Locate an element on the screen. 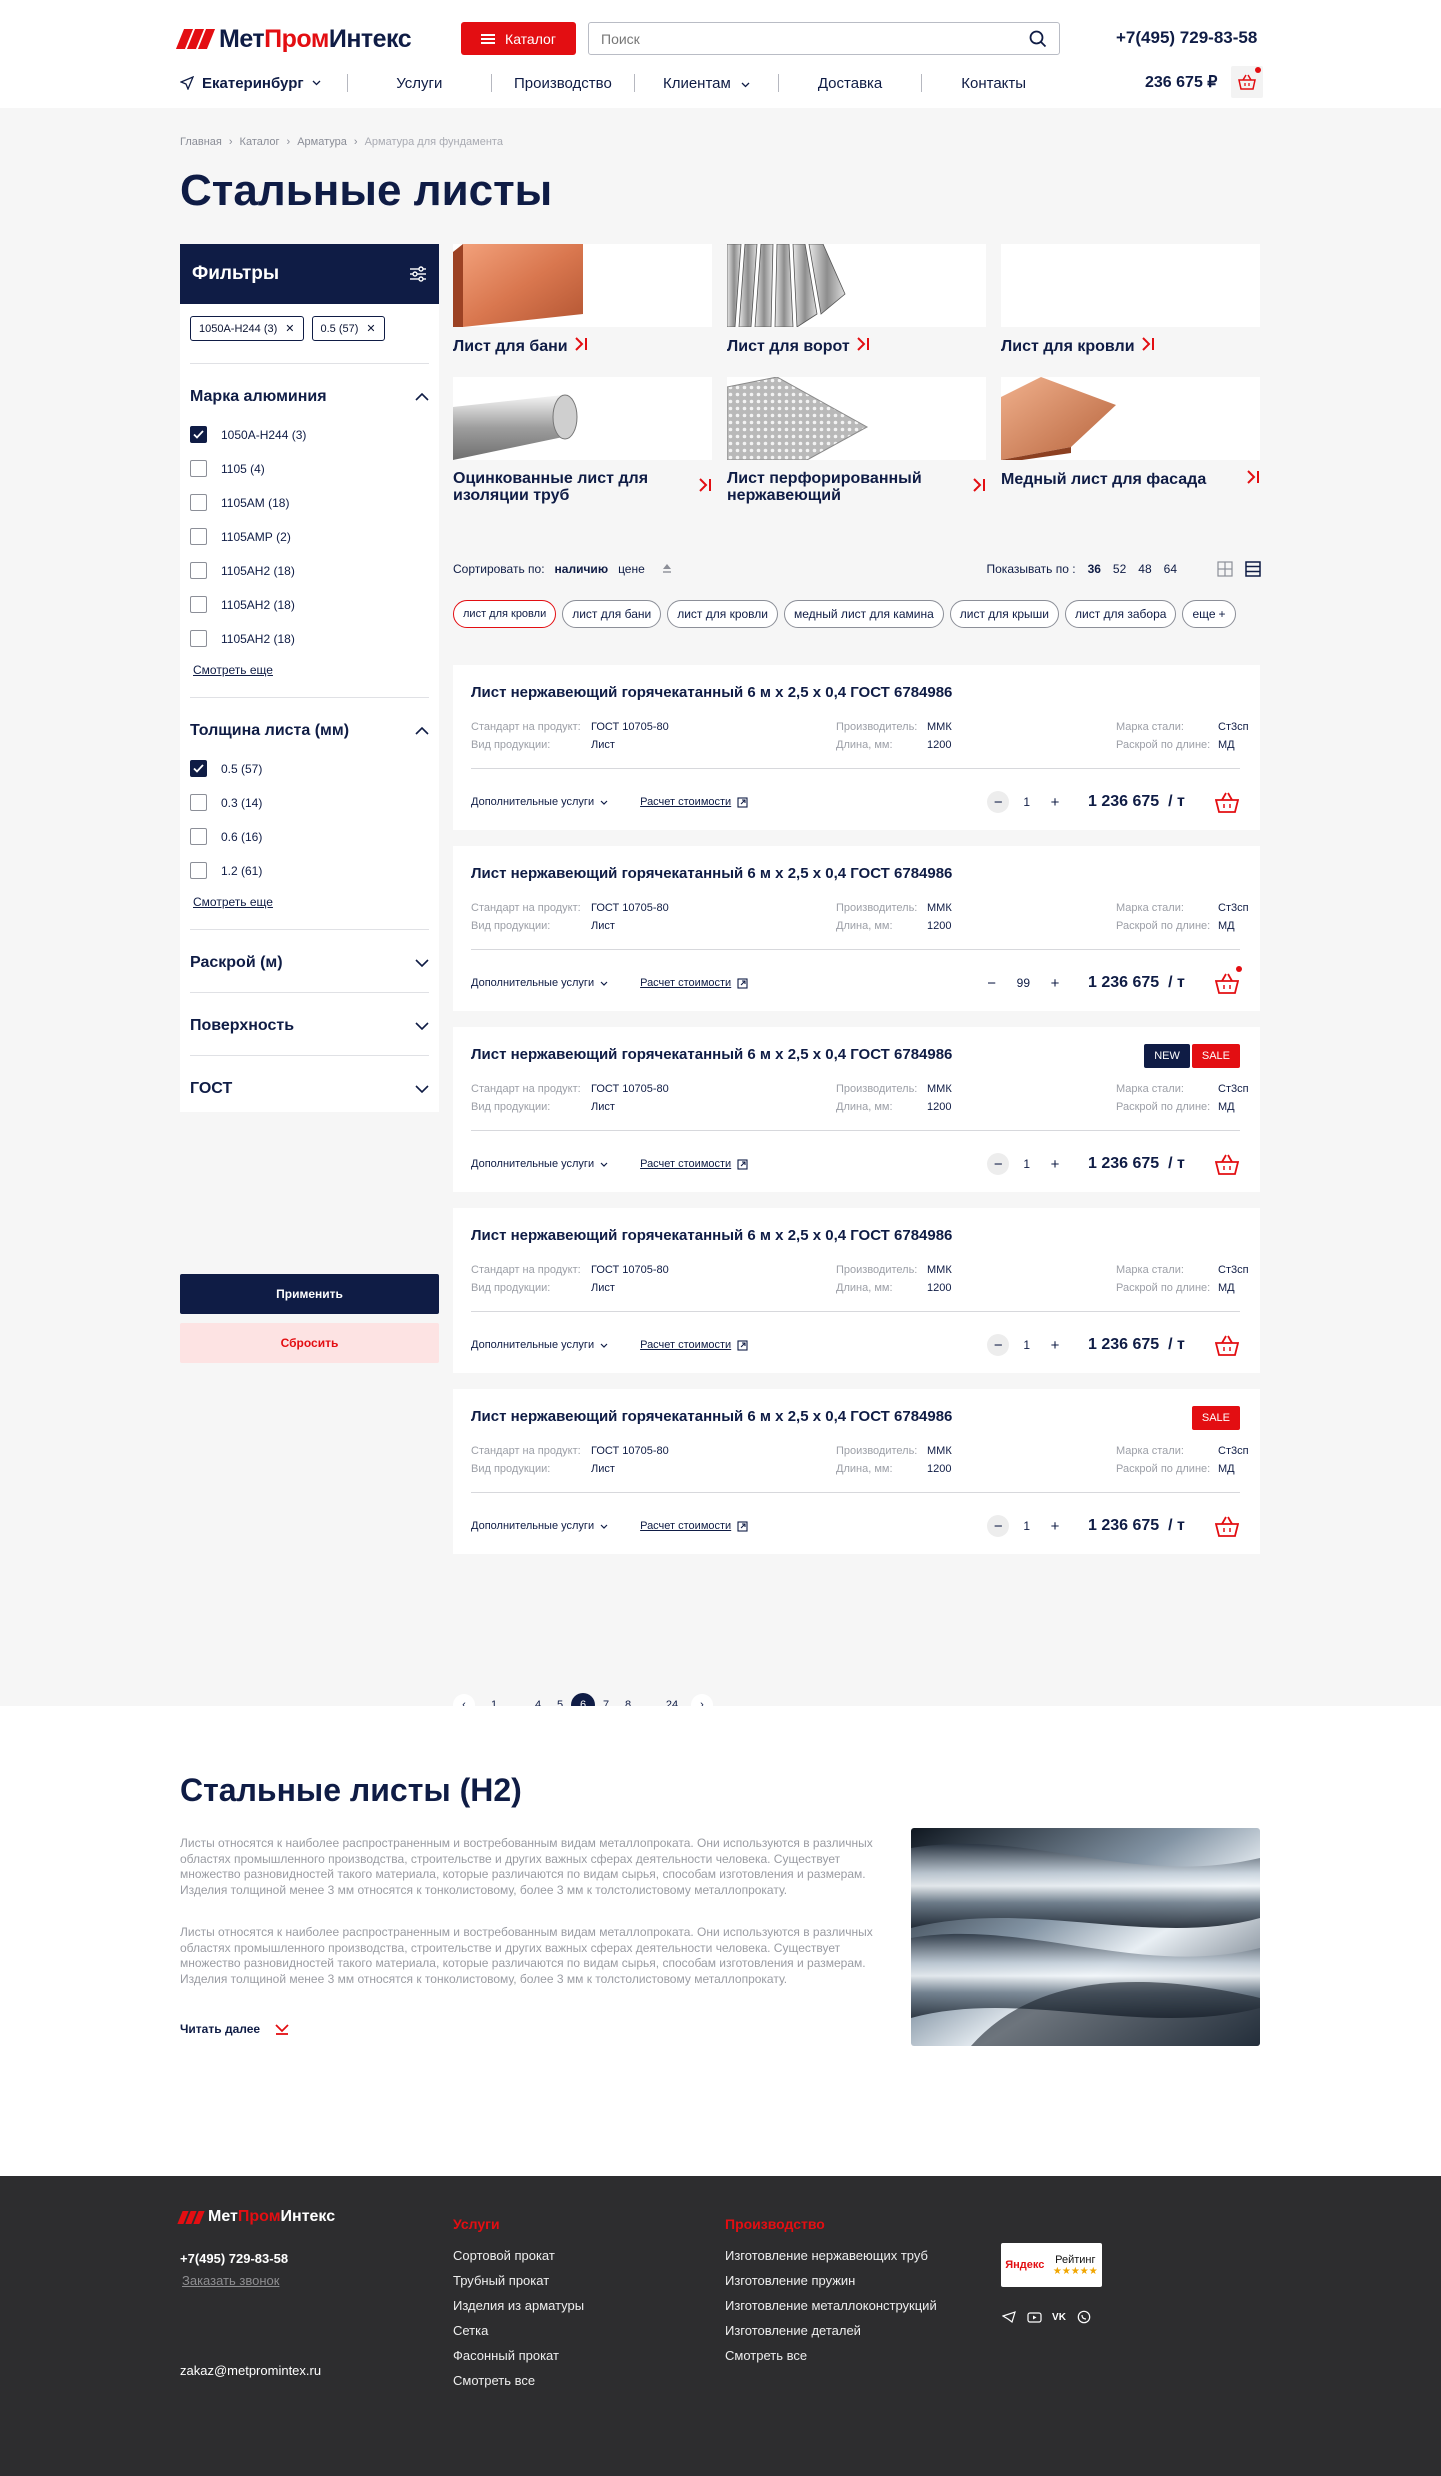  filter-option: 1105 (4) is located at coordinates (309, 468).